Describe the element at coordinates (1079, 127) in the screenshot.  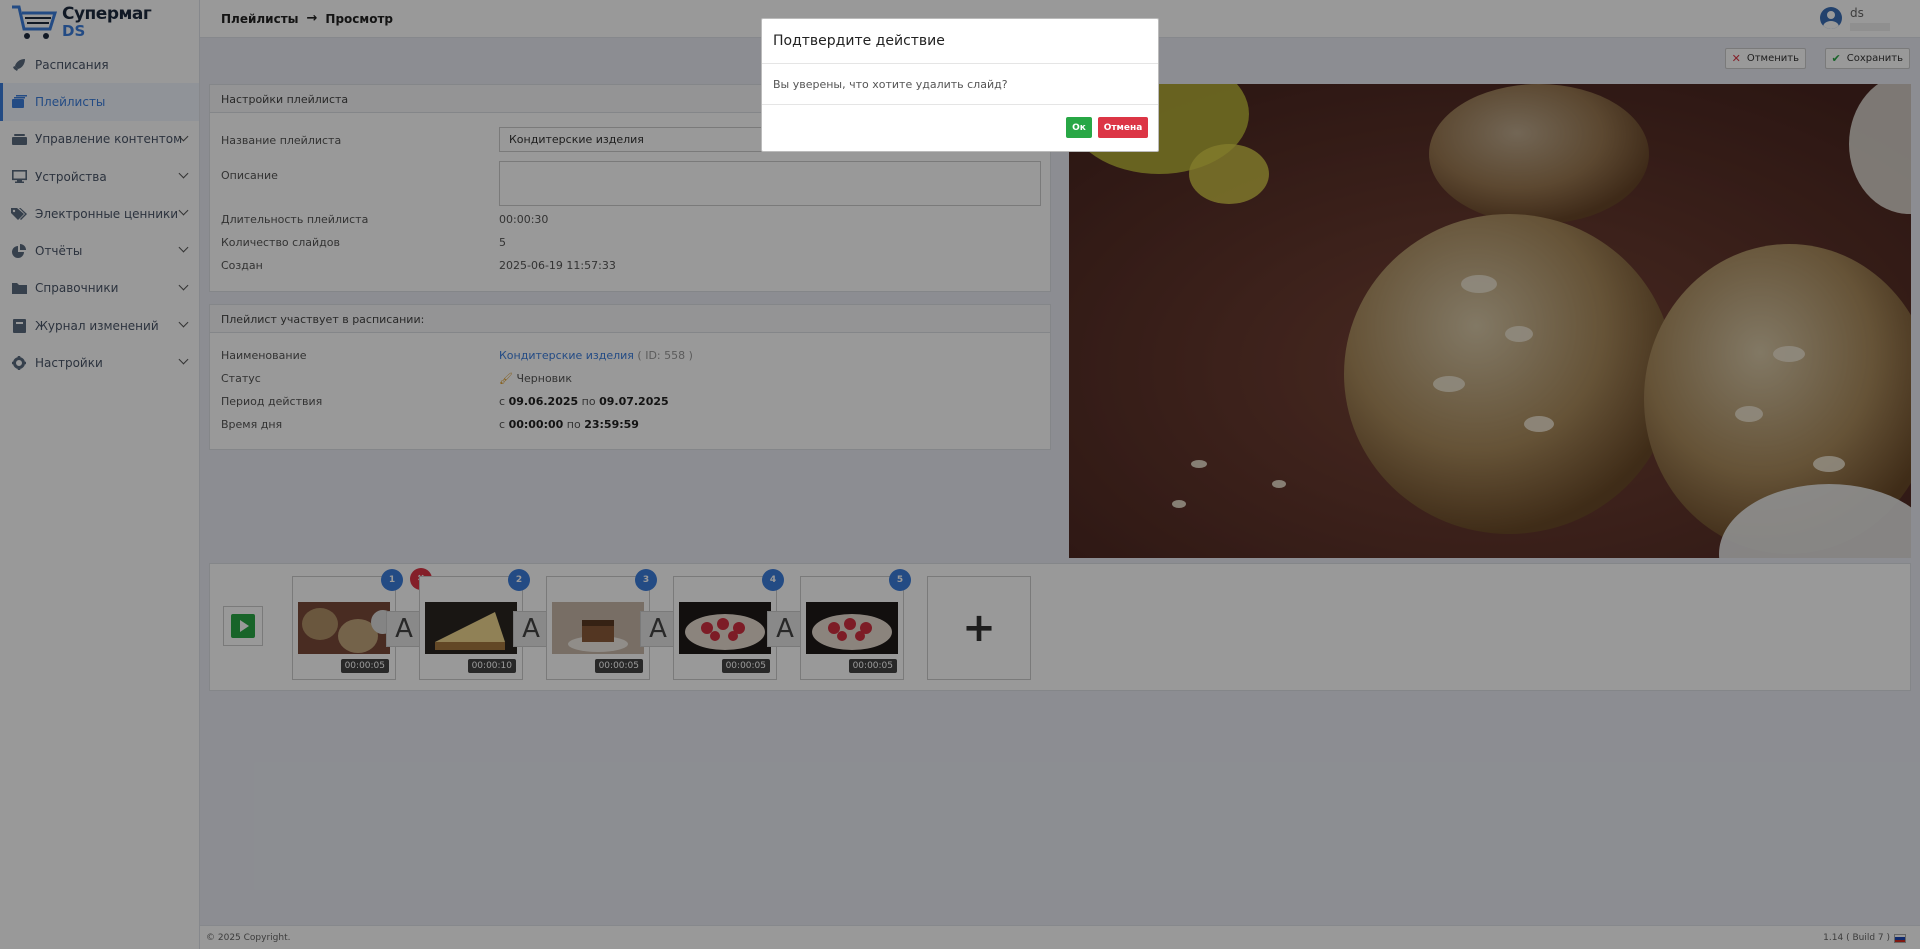
I see `ok-button: Ок` at that location.